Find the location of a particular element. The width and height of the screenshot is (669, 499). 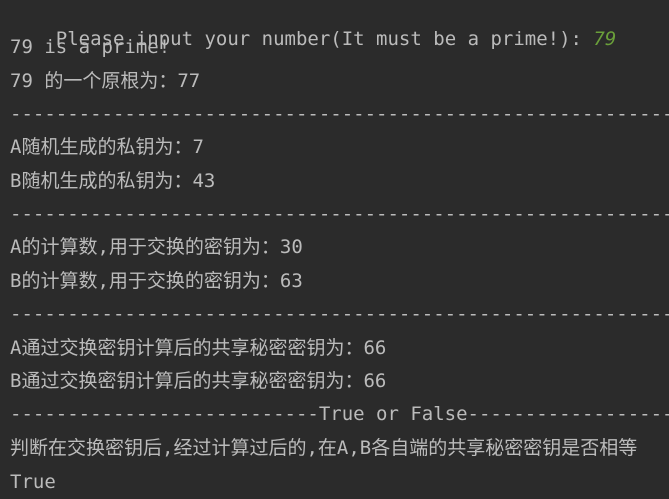

private-key-b-line: B随机生成的私钥为：43 is located at coordinates (113, 181).